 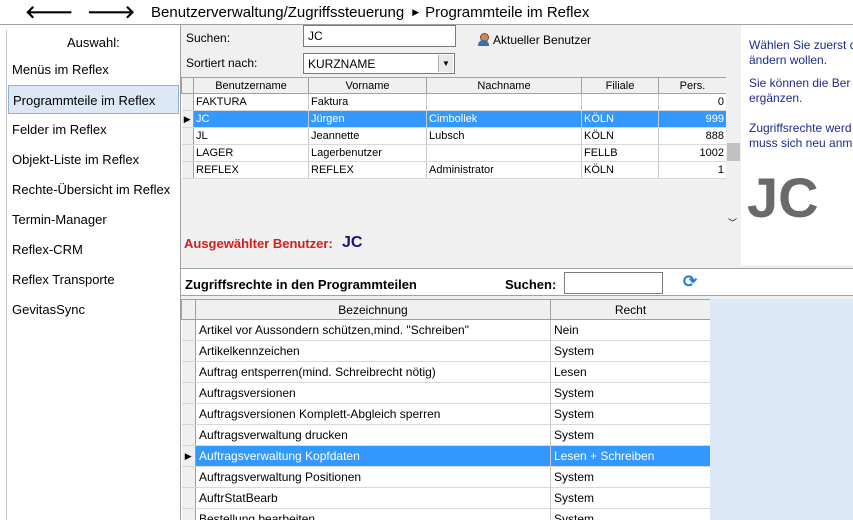 What do you see at coordinates (483, 39) in the screenshot?
I see `user-icon` at bounding box center [483, 39].